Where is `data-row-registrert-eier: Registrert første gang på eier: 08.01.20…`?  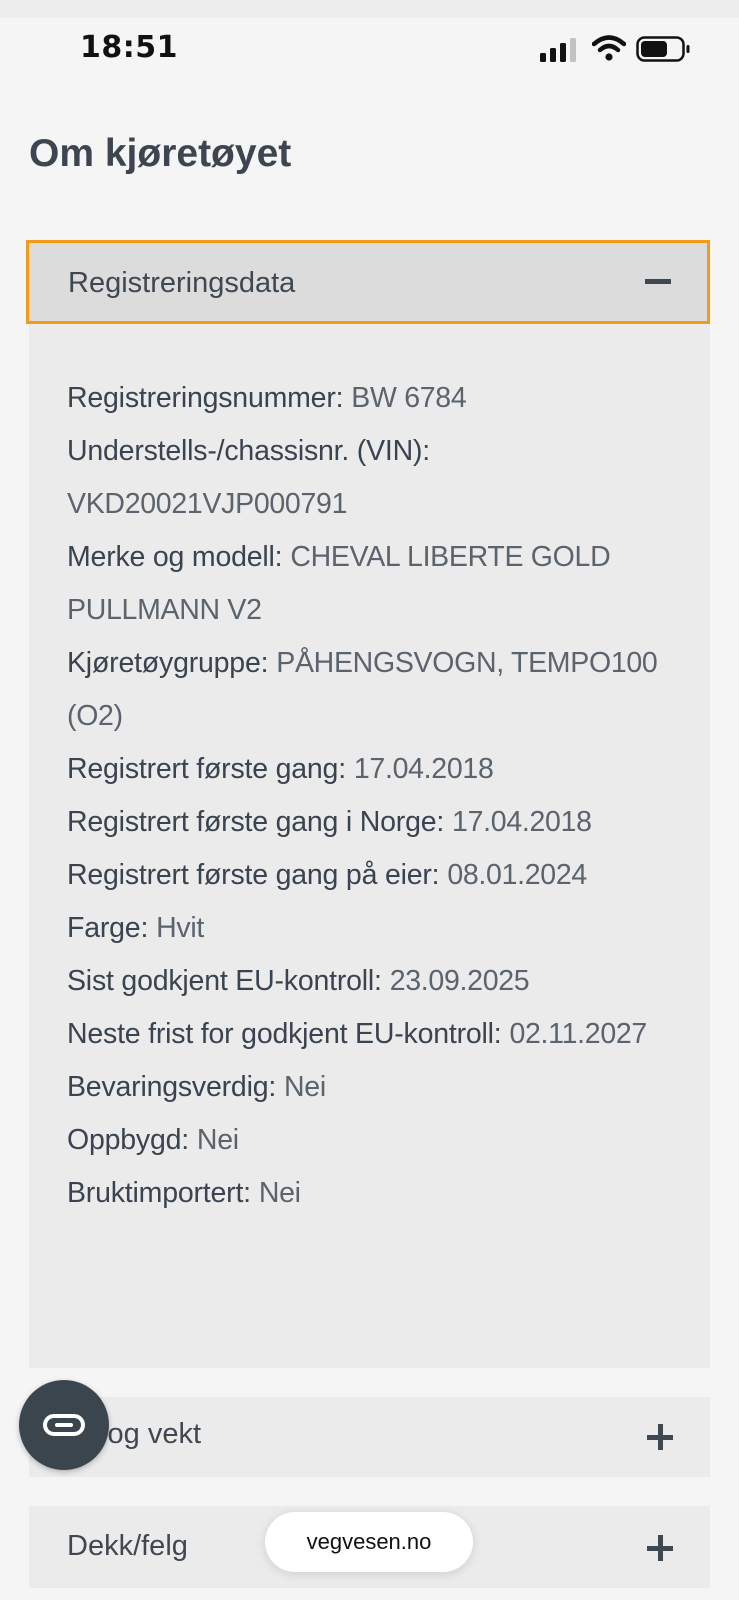 data-row-registrert-eier: Registrert første gang på eier: 08.01.20… is located at coordinates (372, 875).